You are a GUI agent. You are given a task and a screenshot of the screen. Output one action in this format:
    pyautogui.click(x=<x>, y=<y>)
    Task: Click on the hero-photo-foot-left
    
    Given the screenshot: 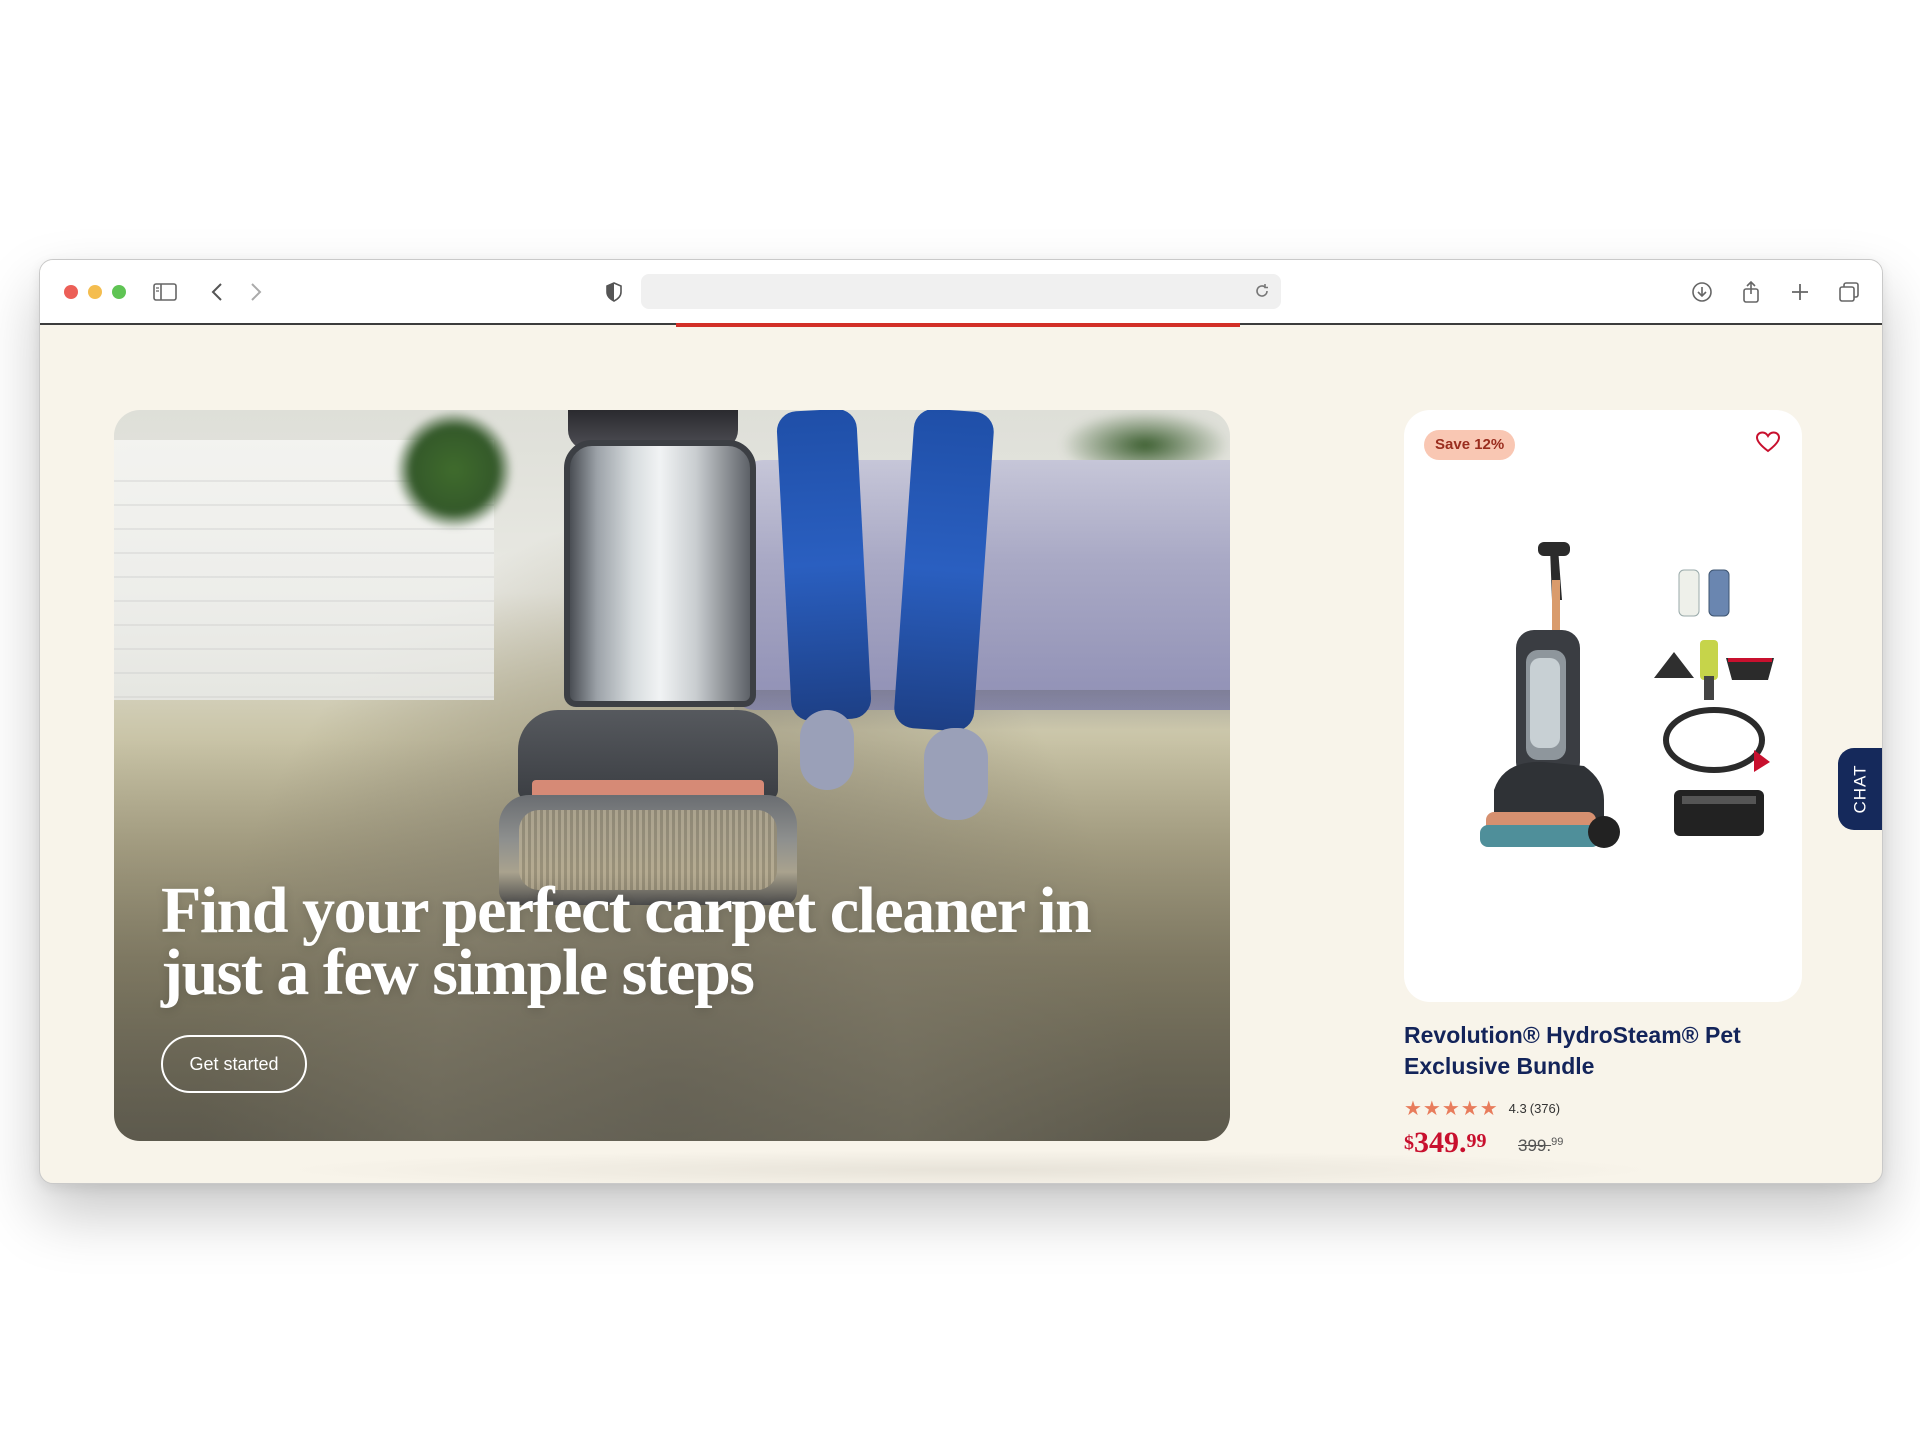 What is the action you would take?
    pyautogui.click(x=827, y=750)
    